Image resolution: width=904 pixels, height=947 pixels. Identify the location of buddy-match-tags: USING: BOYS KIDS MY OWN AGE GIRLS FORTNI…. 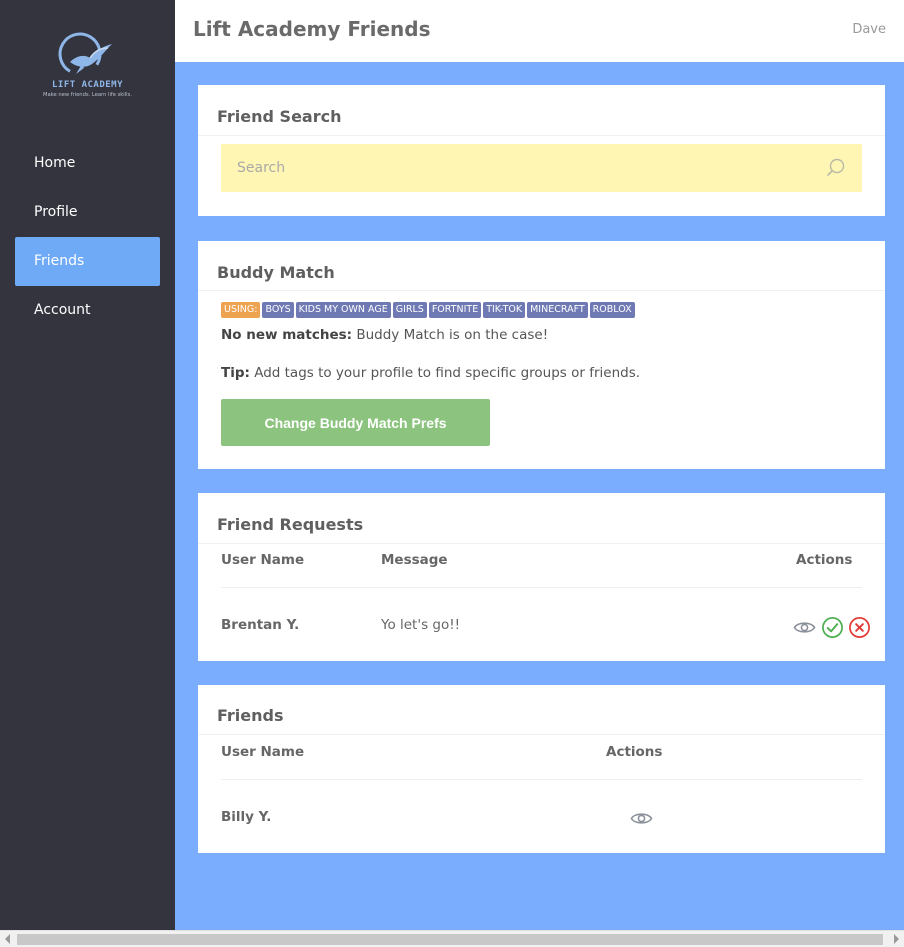
(428, 310).